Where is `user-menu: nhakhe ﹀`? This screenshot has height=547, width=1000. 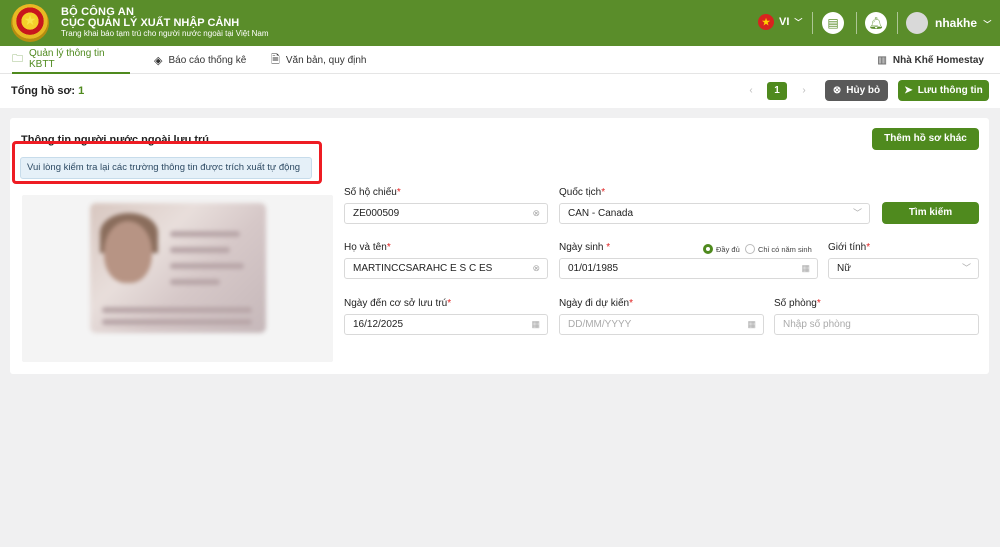
user-menu: nhakhe ﹀ is located at coordinates (963, 23).